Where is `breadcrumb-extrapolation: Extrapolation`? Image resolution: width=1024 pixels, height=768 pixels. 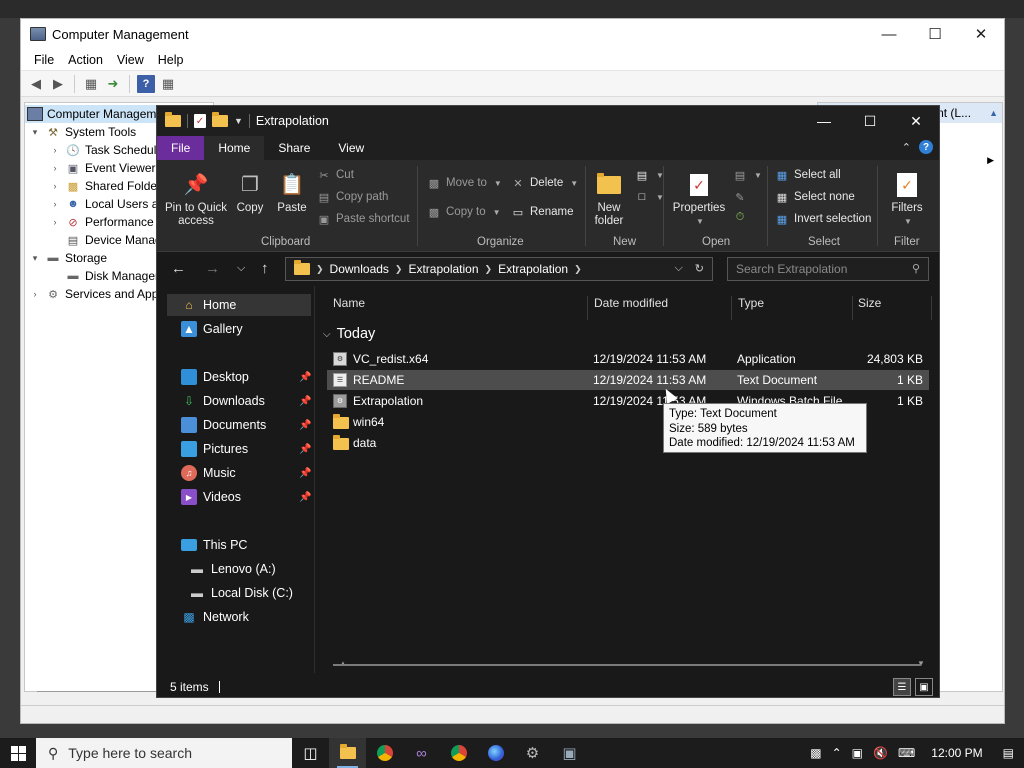
breadcrumb-extrapolation: Extrapolation is located at coordinates (443, 269).